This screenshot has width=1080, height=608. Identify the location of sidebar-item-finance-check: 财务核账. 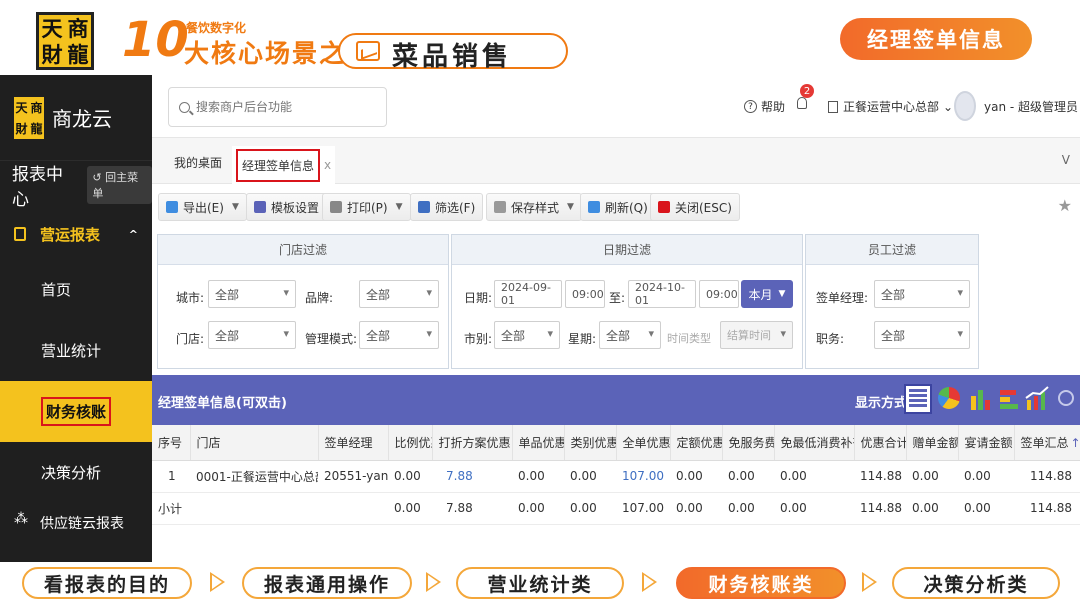
(76, 411).